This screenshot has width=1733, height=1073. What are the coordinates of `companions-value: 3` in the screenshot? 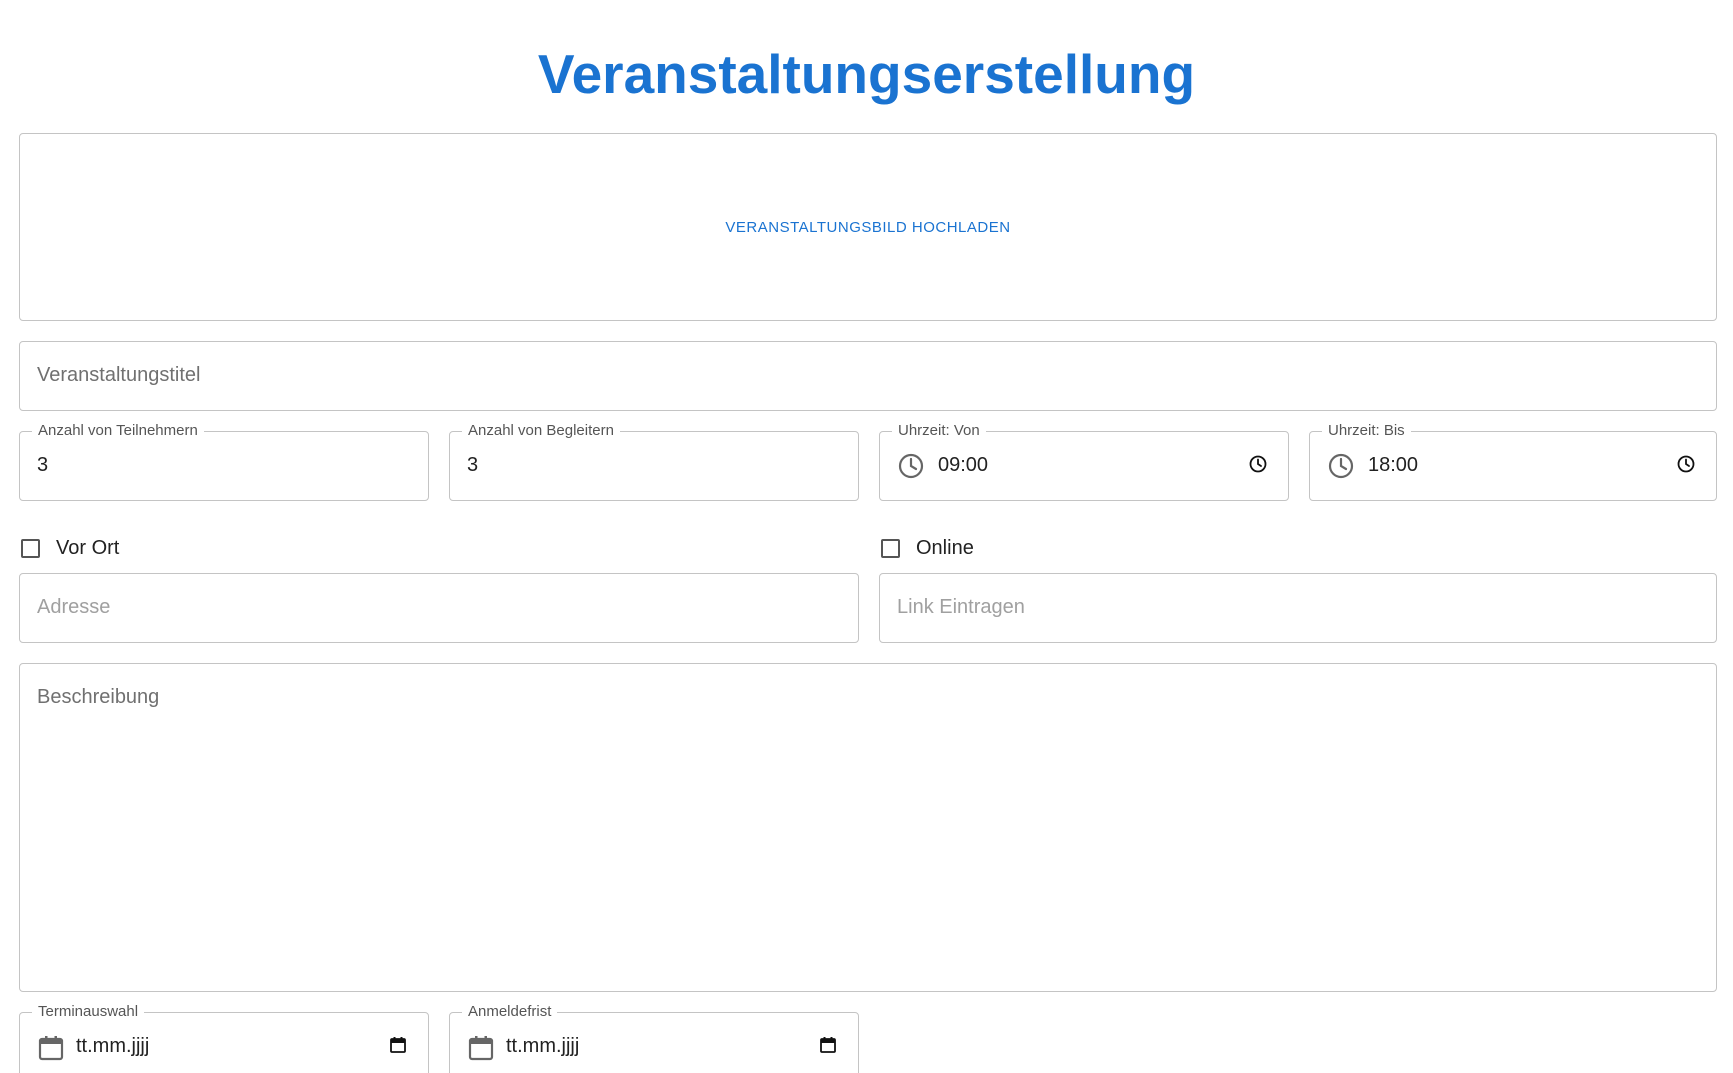 It's located at (473, 465).